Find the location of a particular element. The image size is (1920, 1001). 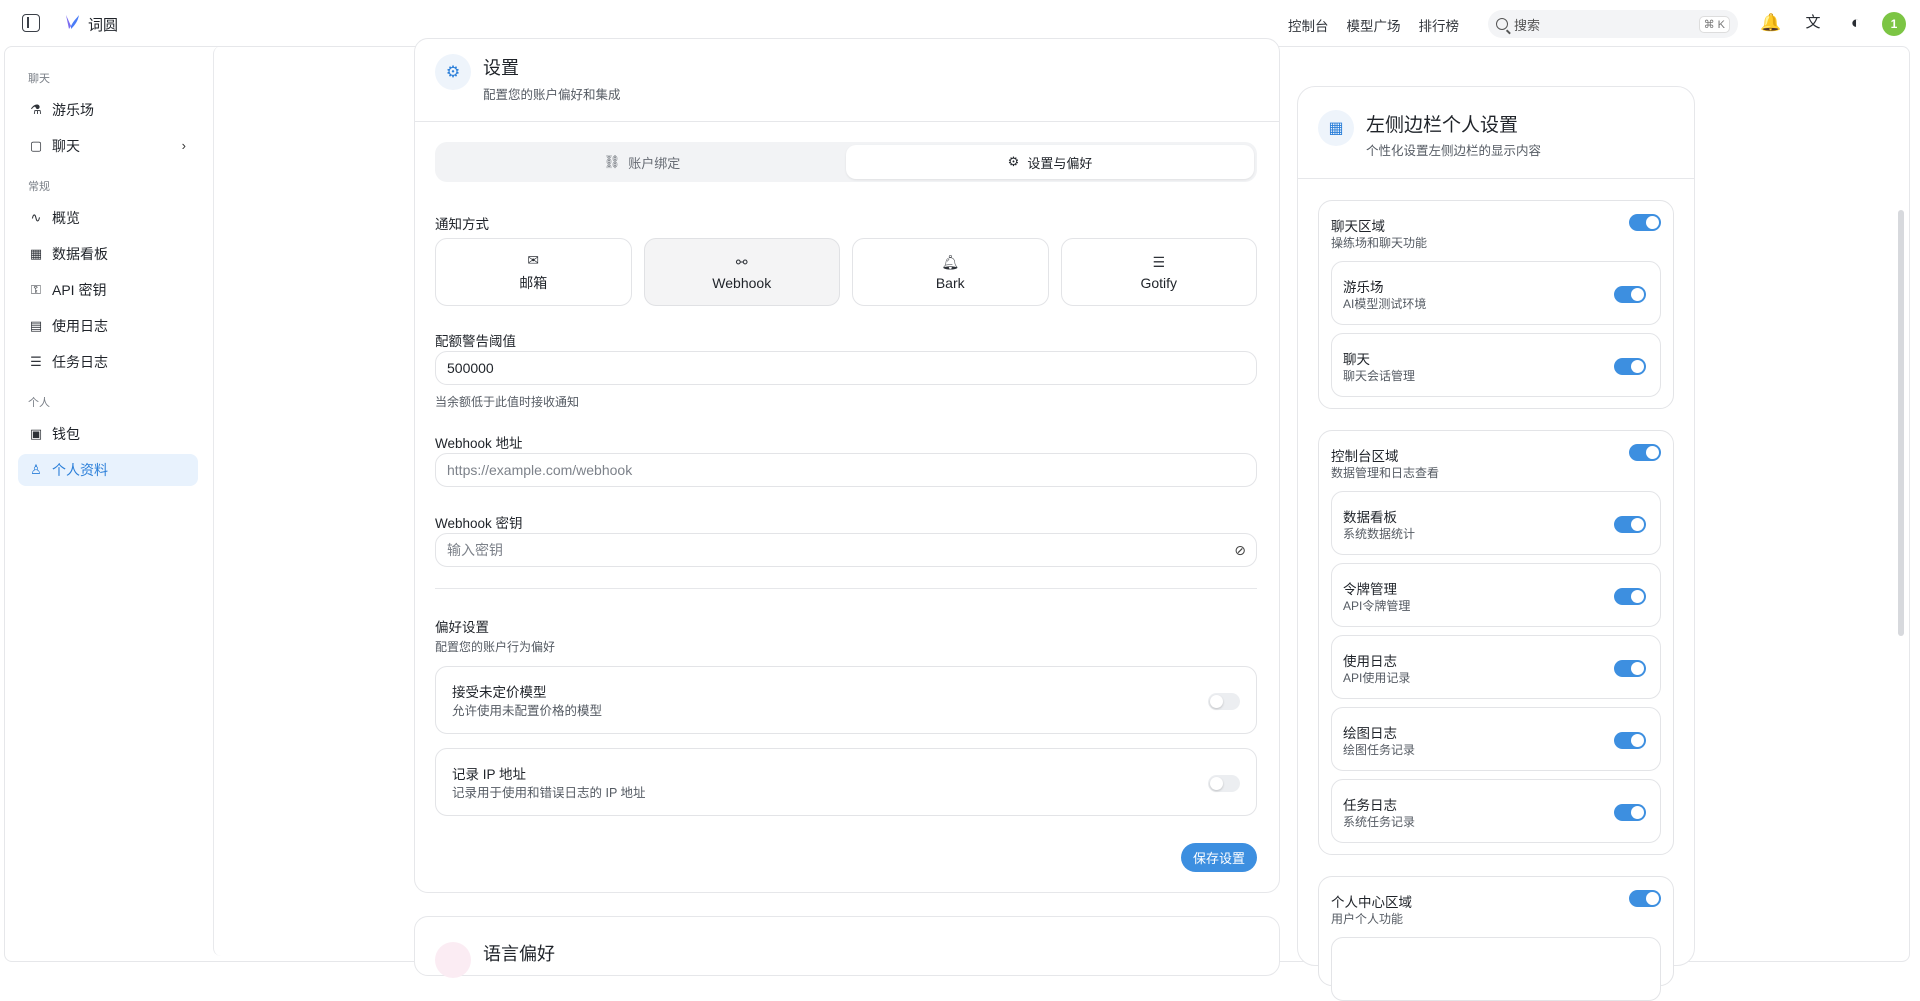

sidebar-item-profile: ♙ 个人资料 is located at coordinates (108, 470).